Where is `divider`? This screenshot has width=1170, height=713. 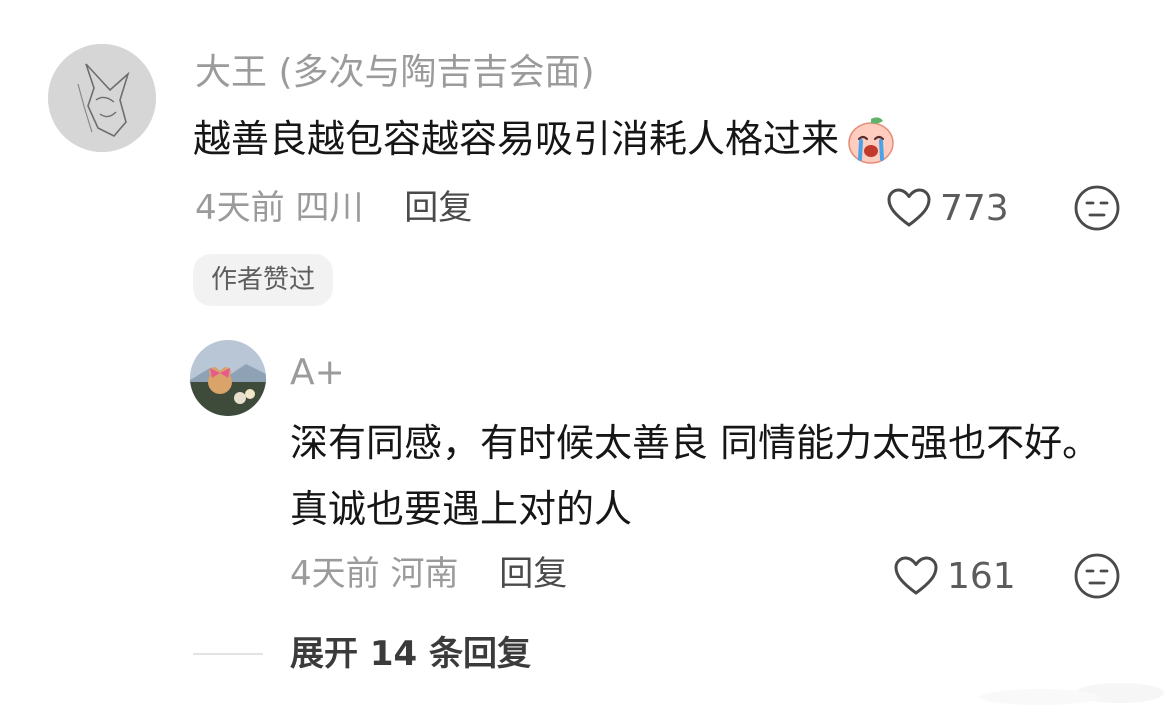 divider is located at coordinates (228, 654).